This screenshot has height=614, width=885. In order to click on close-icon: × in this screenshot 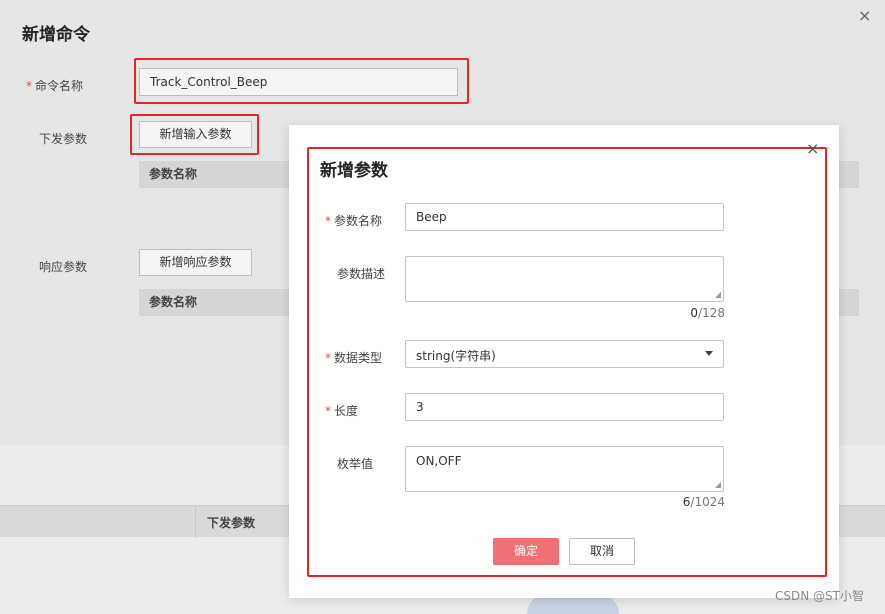, I will do `click(812, 148)`.